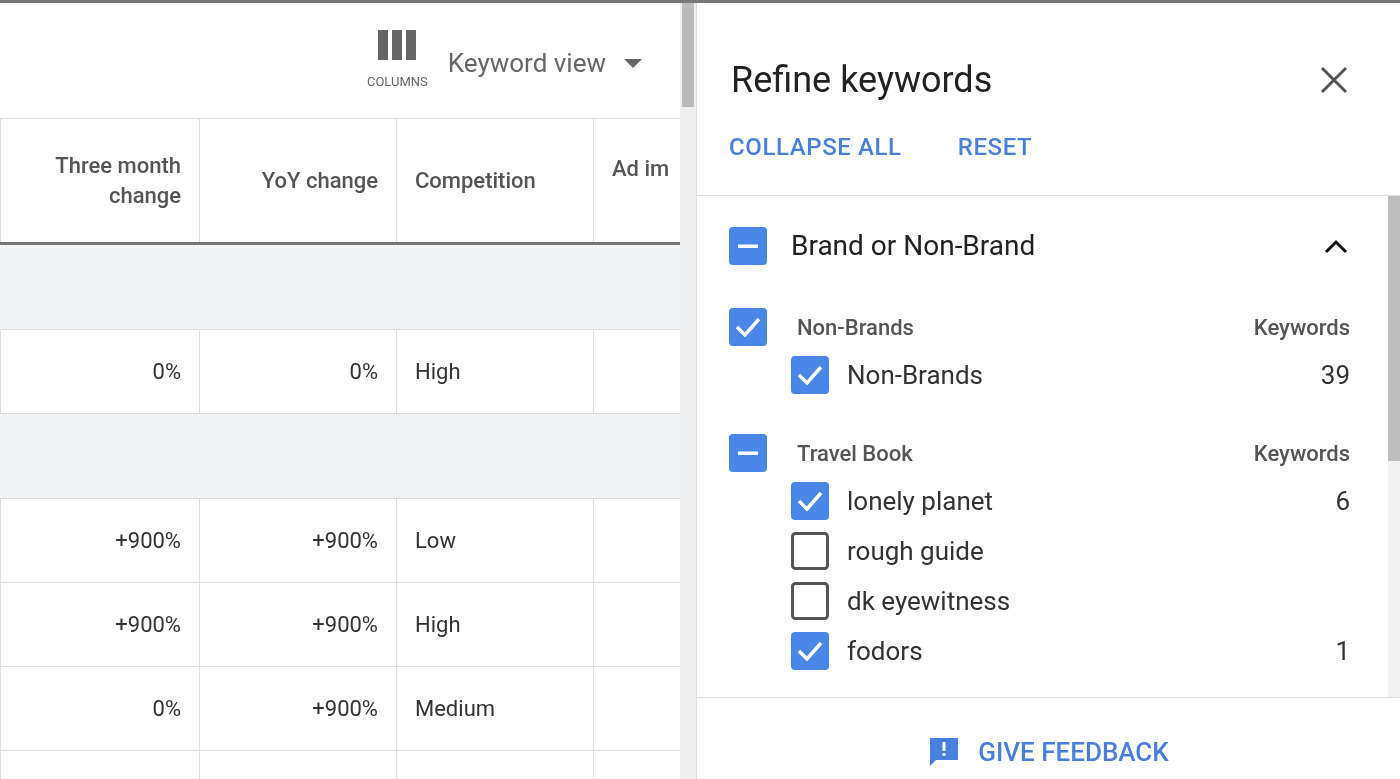  I want to click on table-cell-text: Medium, so click(455, 709).